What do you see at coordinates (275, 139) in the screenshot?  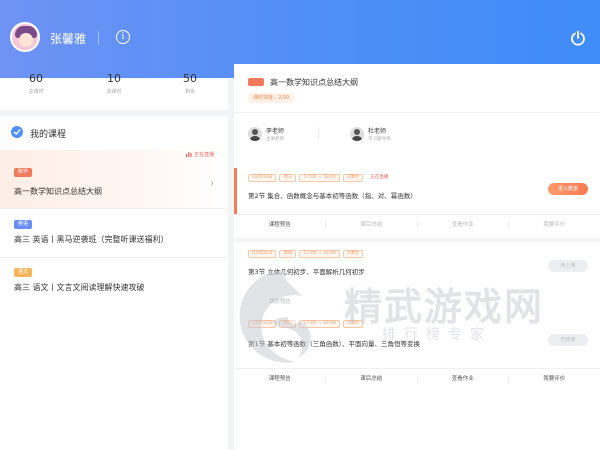 I see `teacher-role: 主讲老师` at bounding box center [275, 139].